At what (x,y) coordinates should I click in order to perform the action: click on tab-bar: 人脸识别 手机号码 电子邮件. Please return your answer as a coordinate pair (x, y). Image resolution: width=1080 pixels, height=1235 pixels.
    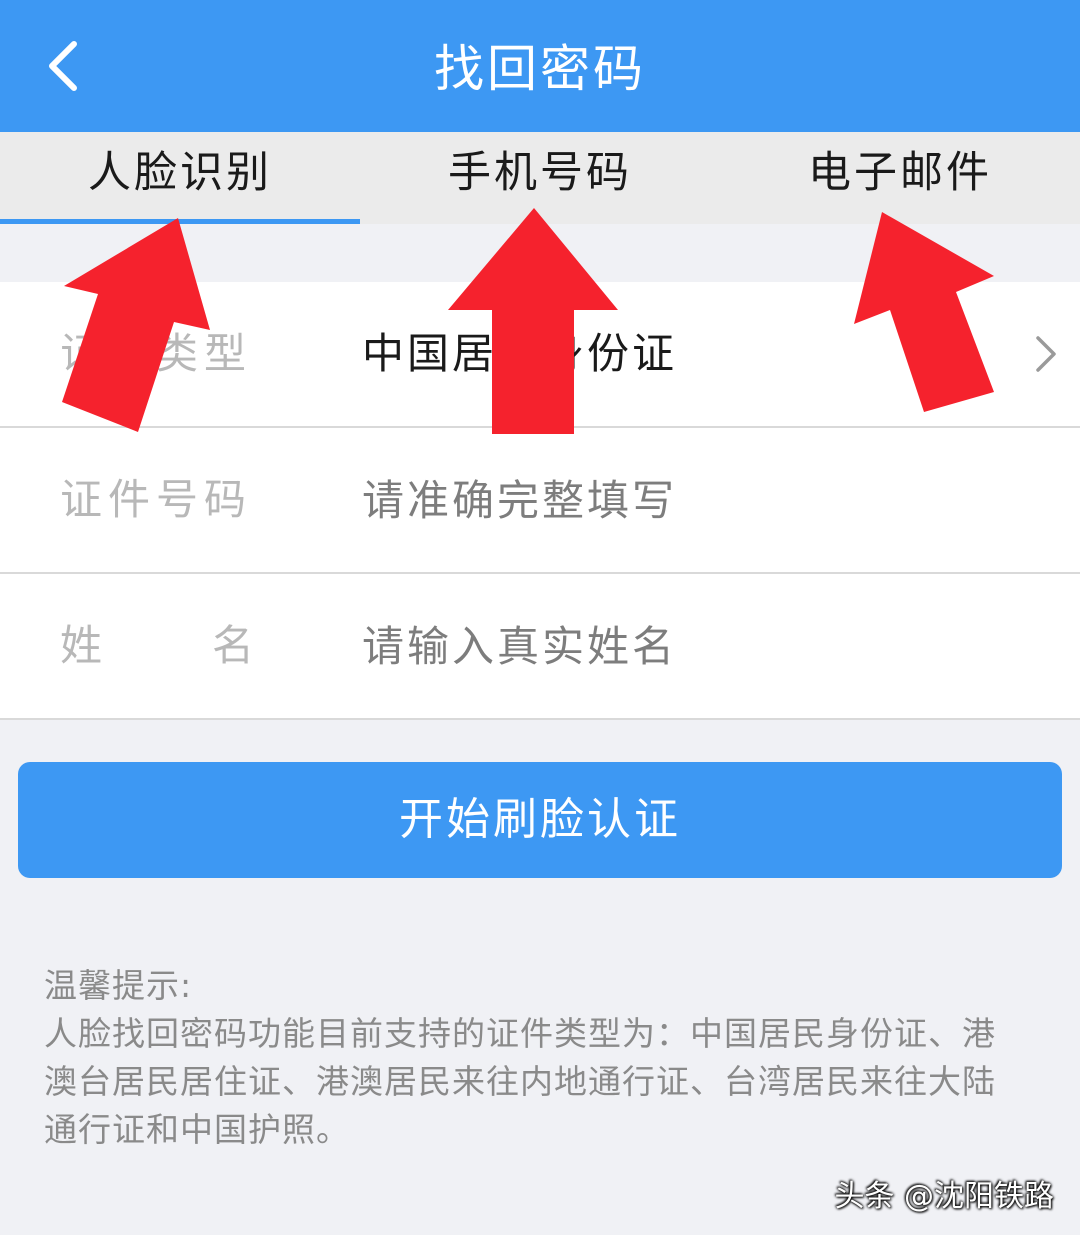
    Looking at the image, I should click on (540, 178).